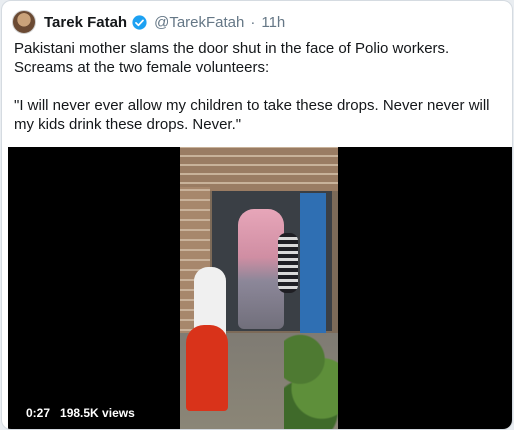  Describe the element at coordinates (207, 368) in the screenshot. I see `volunteer-red-figure` at that location.